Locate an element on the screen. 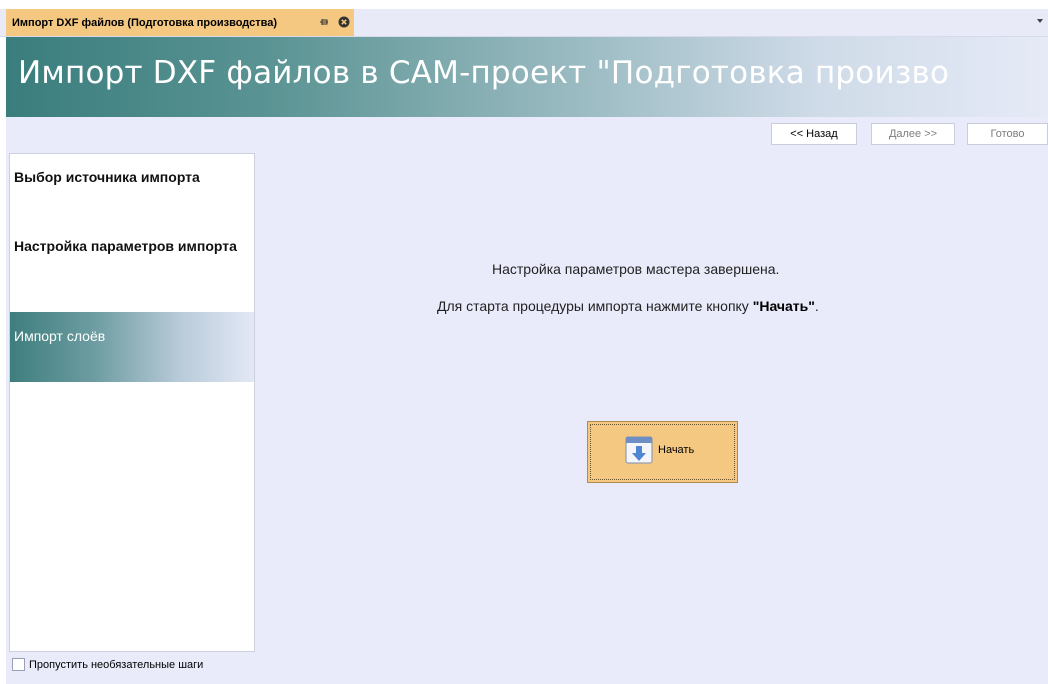 The height and width of the screenshot is (684, 1048). step-item-source: Выбор источника импорта is located at coordinates (132, 177).